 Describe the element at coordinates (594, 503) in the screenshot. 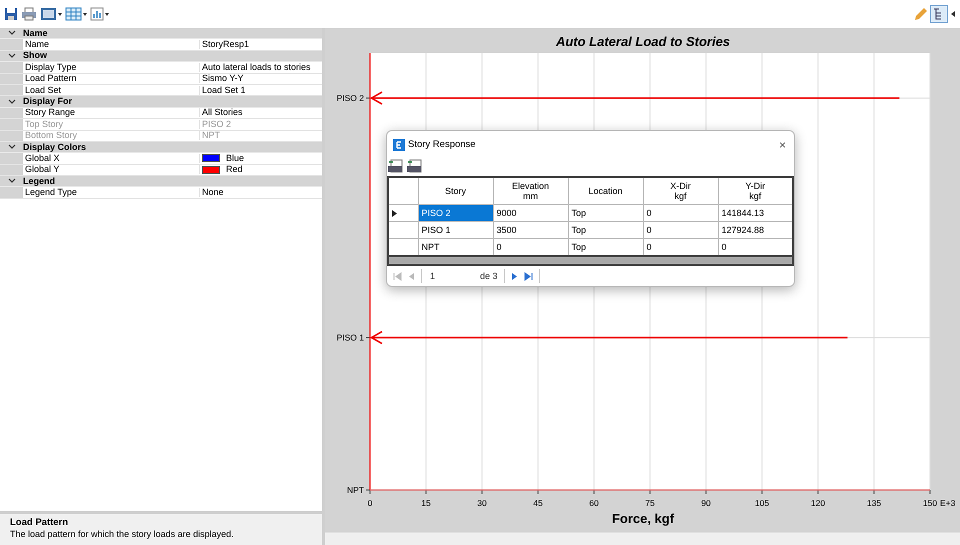

I see `x-tick-label: 60` at that location.